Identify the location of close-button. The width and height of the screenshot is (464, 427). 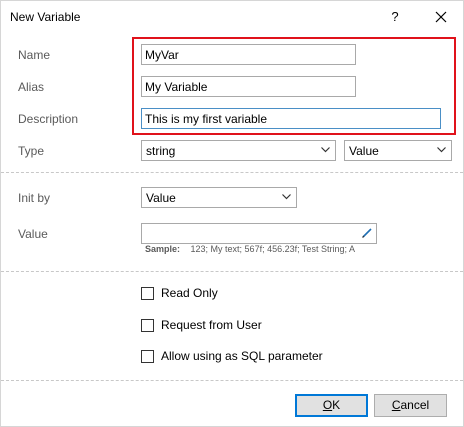
(441, 17).